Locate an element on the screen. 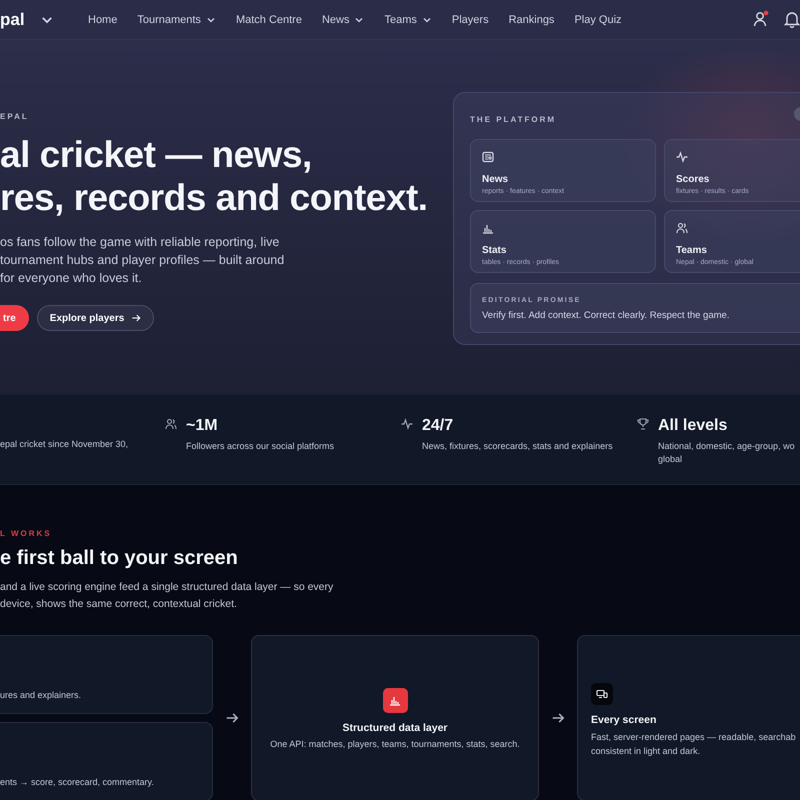 The height and width of the screenshot is (800, 800). tile-title: Stats is located at coordinates (495, 250).